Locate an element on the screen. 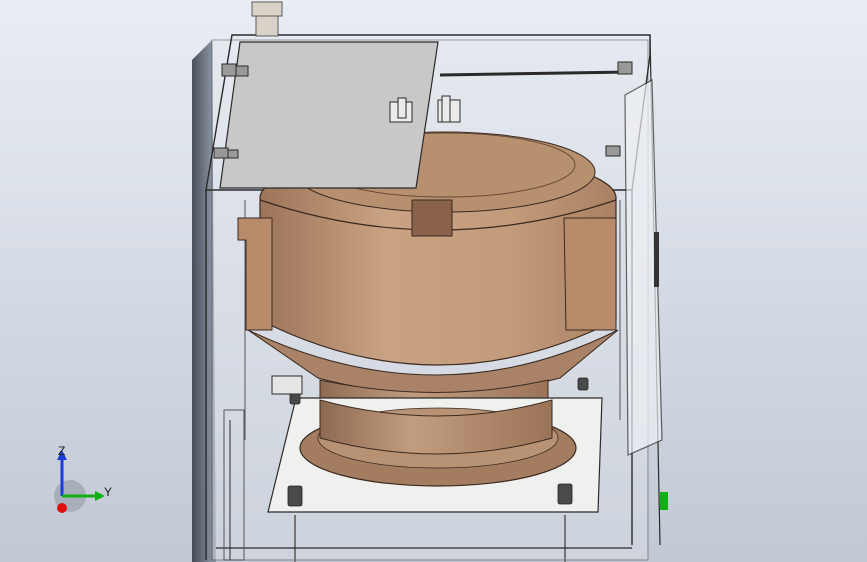 The image size is (867, 562). coordinate-triad: Z Y is located at coordinates (80, 480).